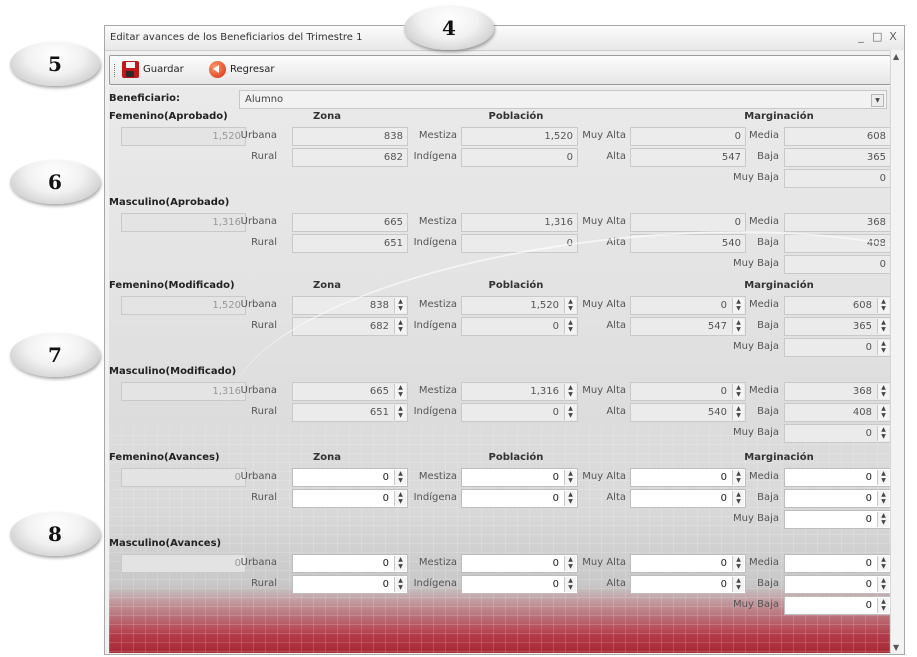 The height and width of the screenshot is (657, 917). Describe the element at coordinates (896, 56) in the screenshot. I see `scroll-up-icon: ▲` at that location.